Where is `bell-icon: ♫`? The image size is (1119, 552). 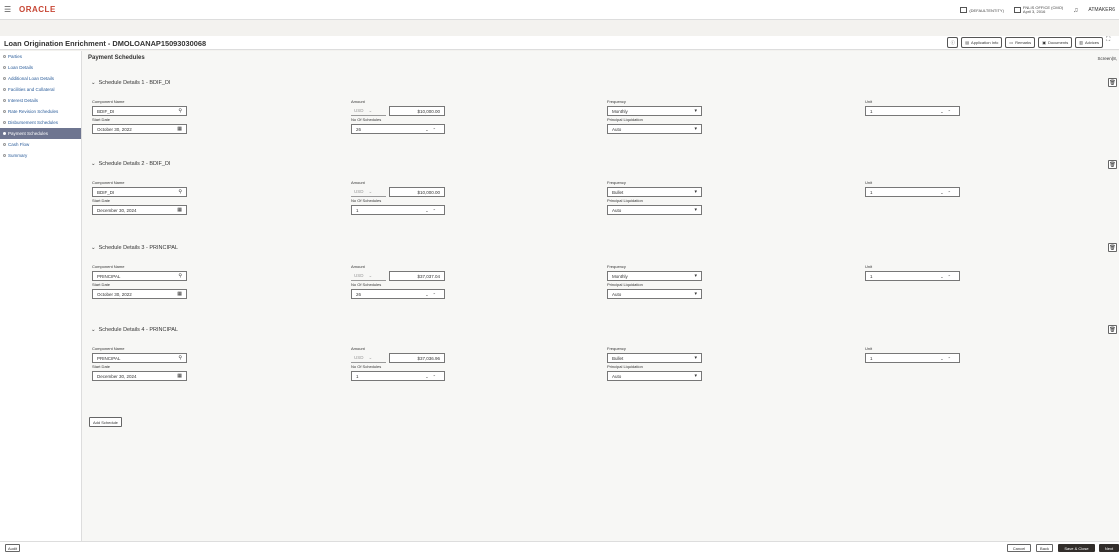
bell-icon: ♫ is located at coordinates (1075, 10).